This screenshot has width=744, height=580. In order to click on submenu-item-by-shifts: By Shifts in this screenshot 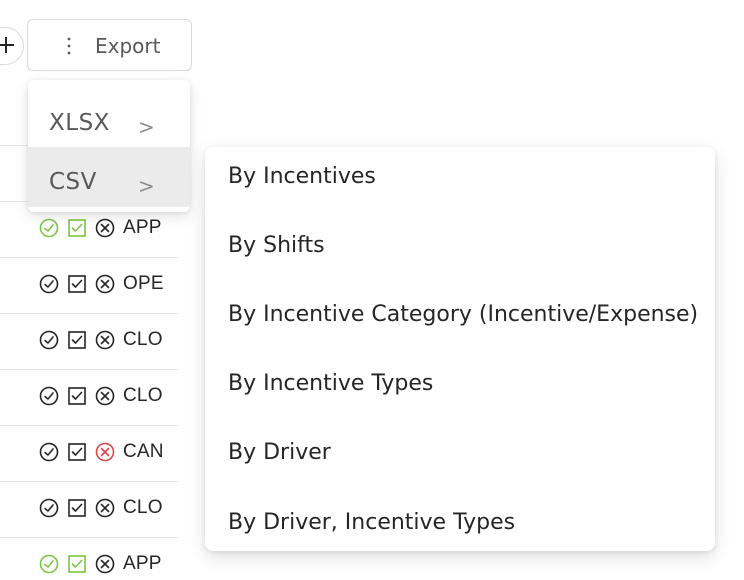, I will do `click(276, 245)`.